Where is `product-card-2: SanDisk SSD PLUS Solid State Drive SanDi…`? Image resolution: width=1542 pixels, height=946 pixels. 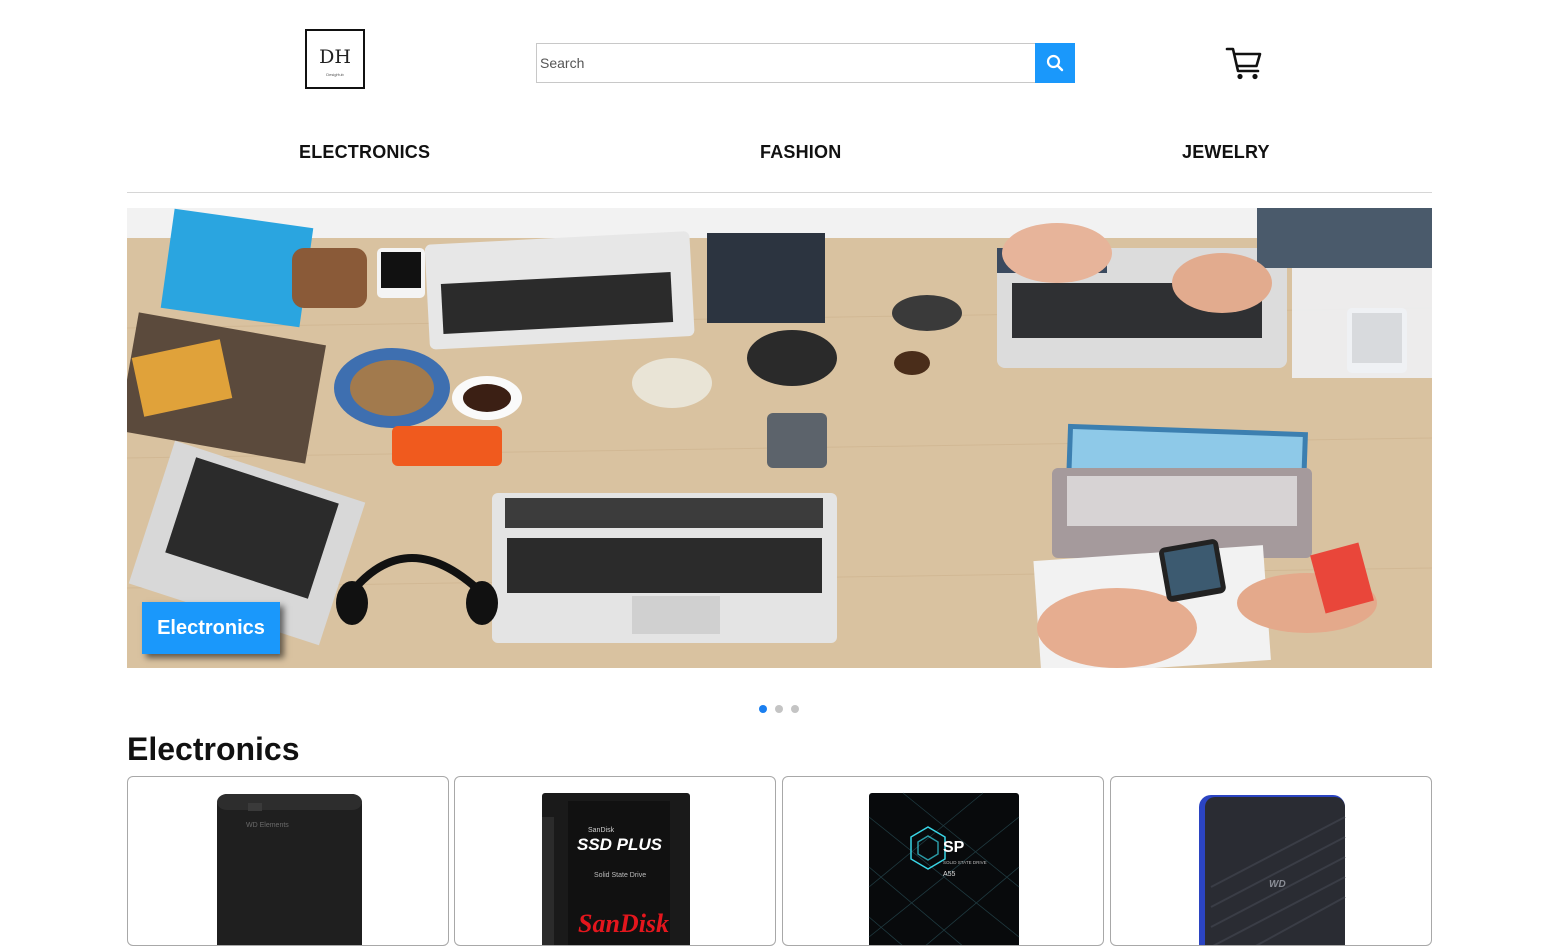 product-card-2: SanDisk SSD PLUS Solid State Drive SanDi… is located at coordinates (615, 861).